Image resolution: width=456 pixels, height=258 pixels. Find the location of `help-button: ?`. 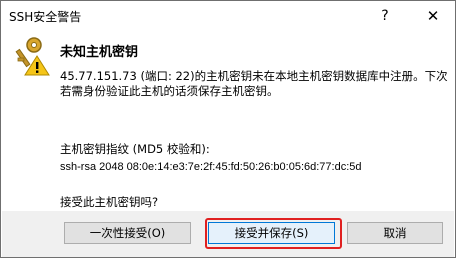

help-button: ? is located at coordinates (385, 16).